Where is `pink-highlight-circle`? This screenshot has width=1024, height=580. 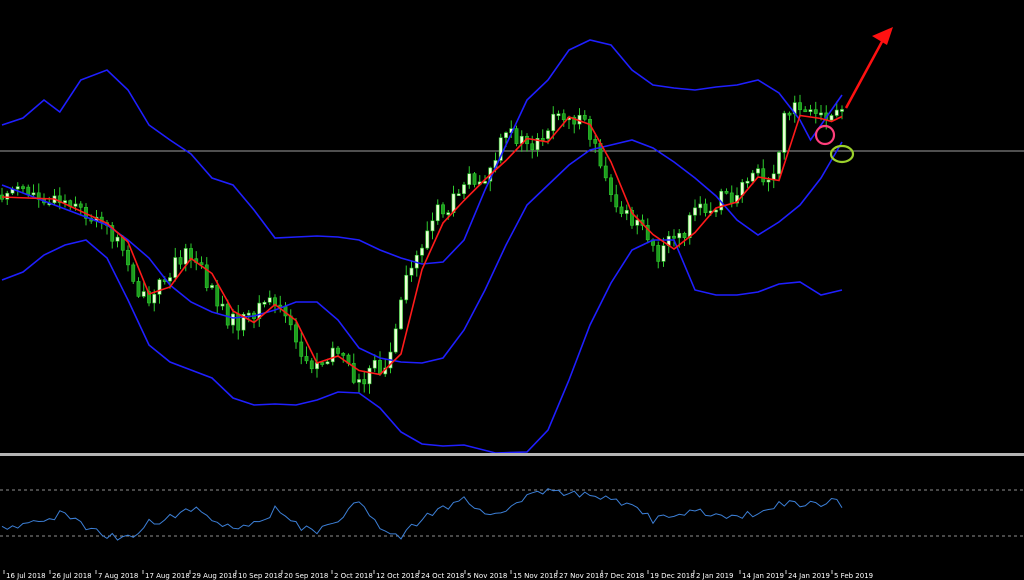
pink-highlight-circle is located at coordinates (825, 135).